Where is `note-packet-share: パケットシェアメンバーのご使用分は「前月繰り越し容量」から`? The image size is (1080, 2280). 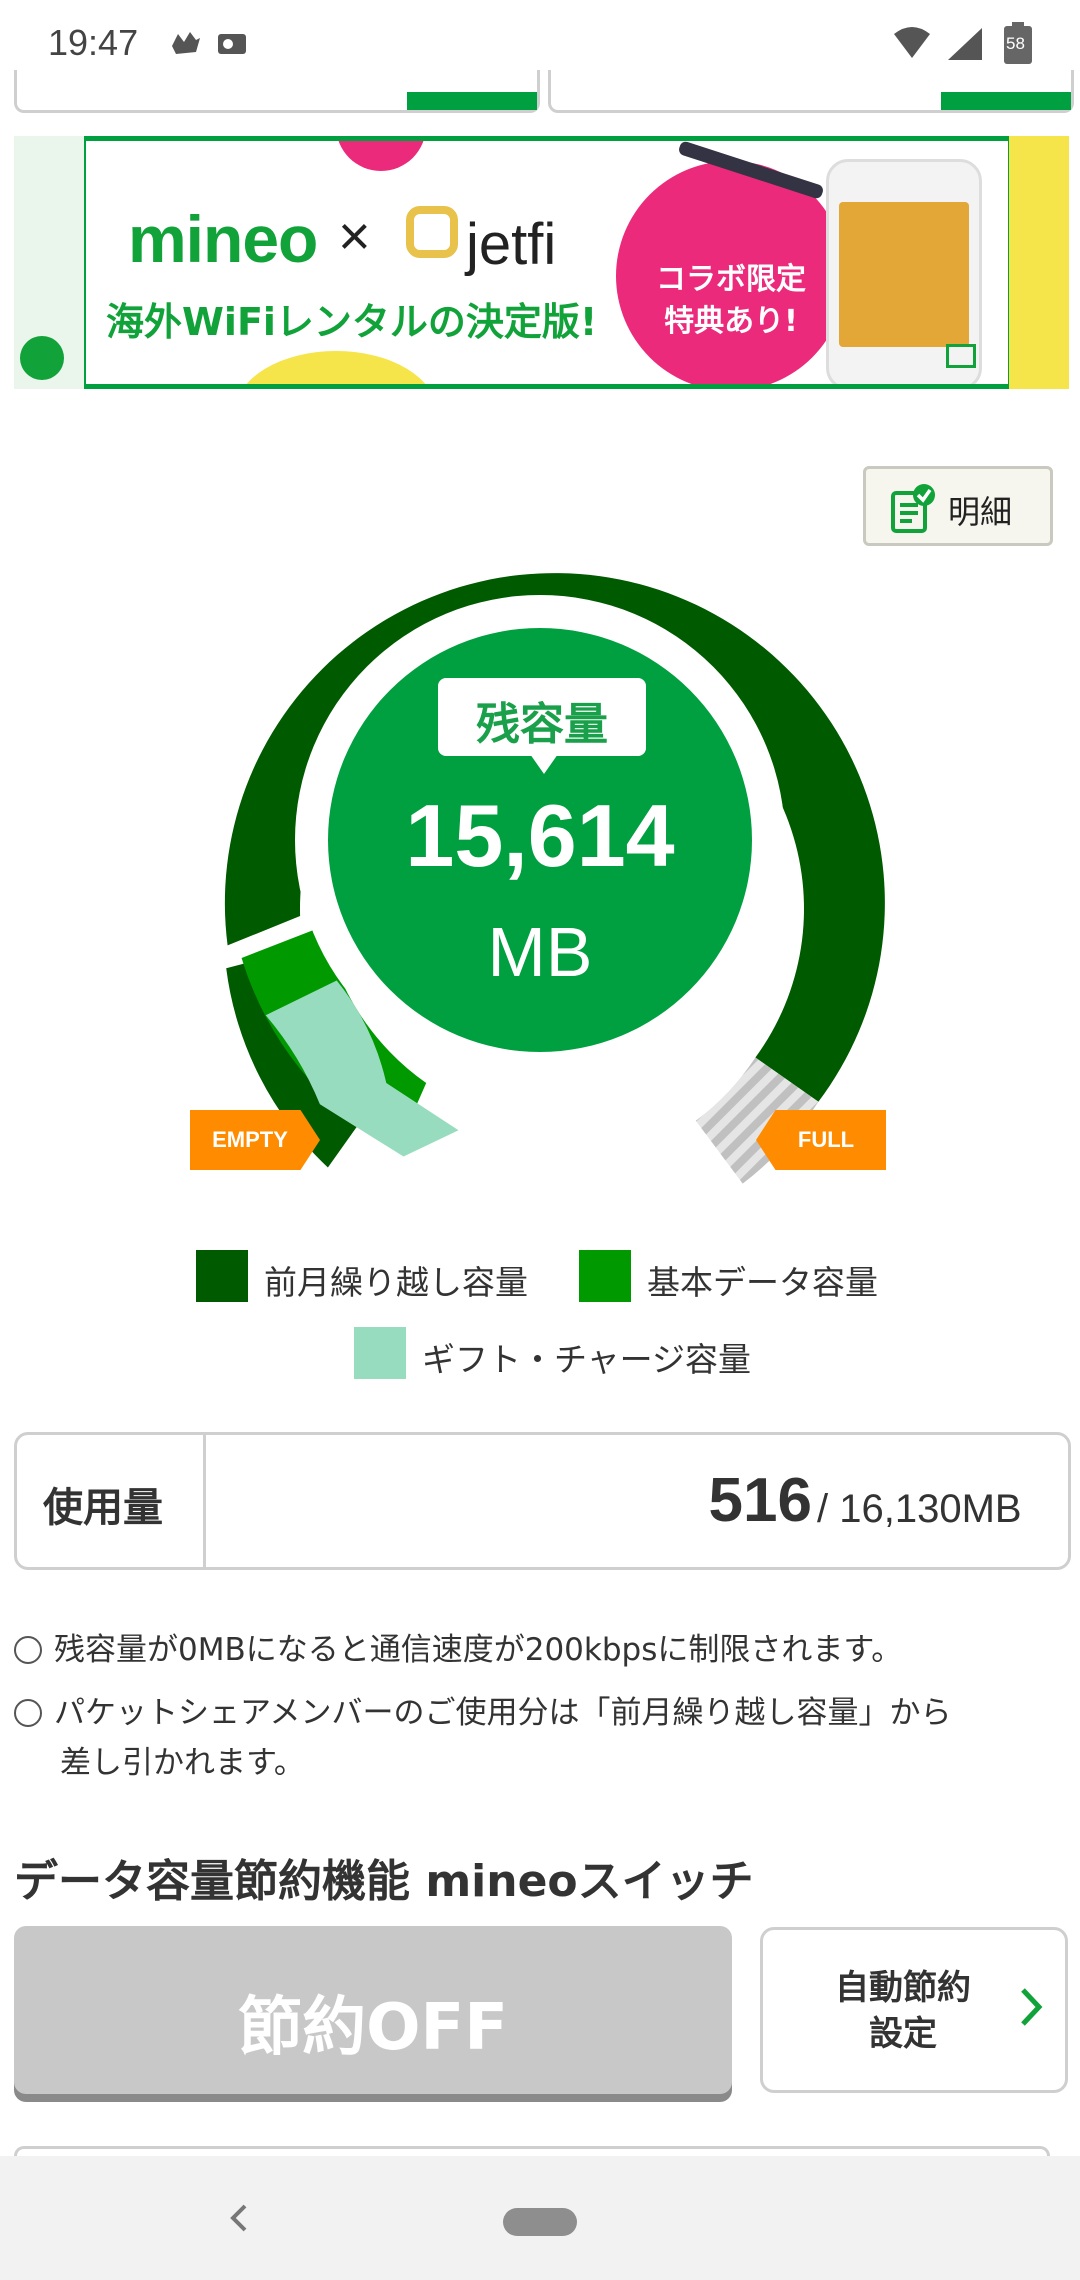
note-packet-share: パケットシェアメンバーのご使用分は「前月繰り越し容量」から is located at coordinates (482, 1713).